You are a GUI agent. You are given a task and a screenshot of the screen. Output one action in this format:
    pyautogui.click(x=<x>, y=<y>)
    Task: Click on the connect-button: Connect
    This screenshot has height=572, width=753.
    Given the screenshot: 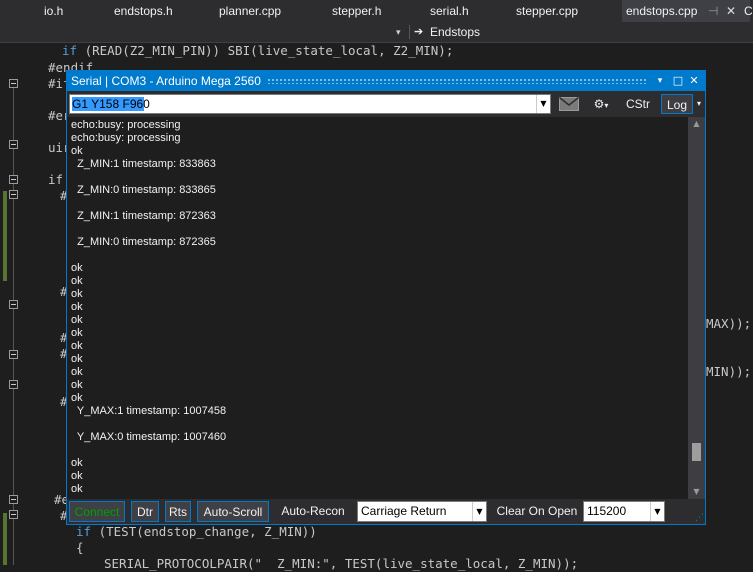 What is the action you would take?
    pyautogui.click(x=97, y=511)
    